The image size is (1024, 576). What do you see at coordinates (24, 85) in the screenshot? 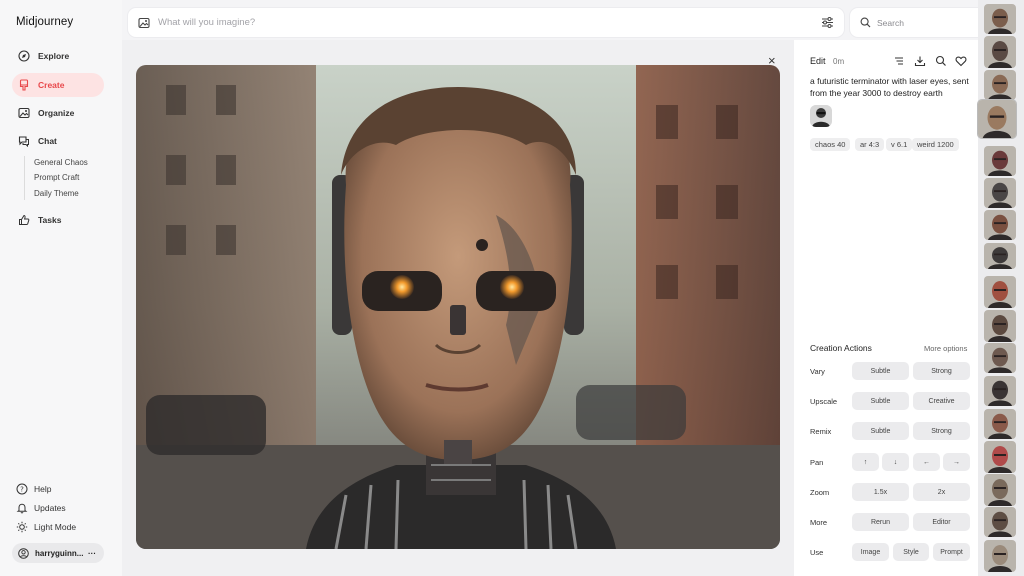
I see `brush-icon` at bounding box center [24, 85].